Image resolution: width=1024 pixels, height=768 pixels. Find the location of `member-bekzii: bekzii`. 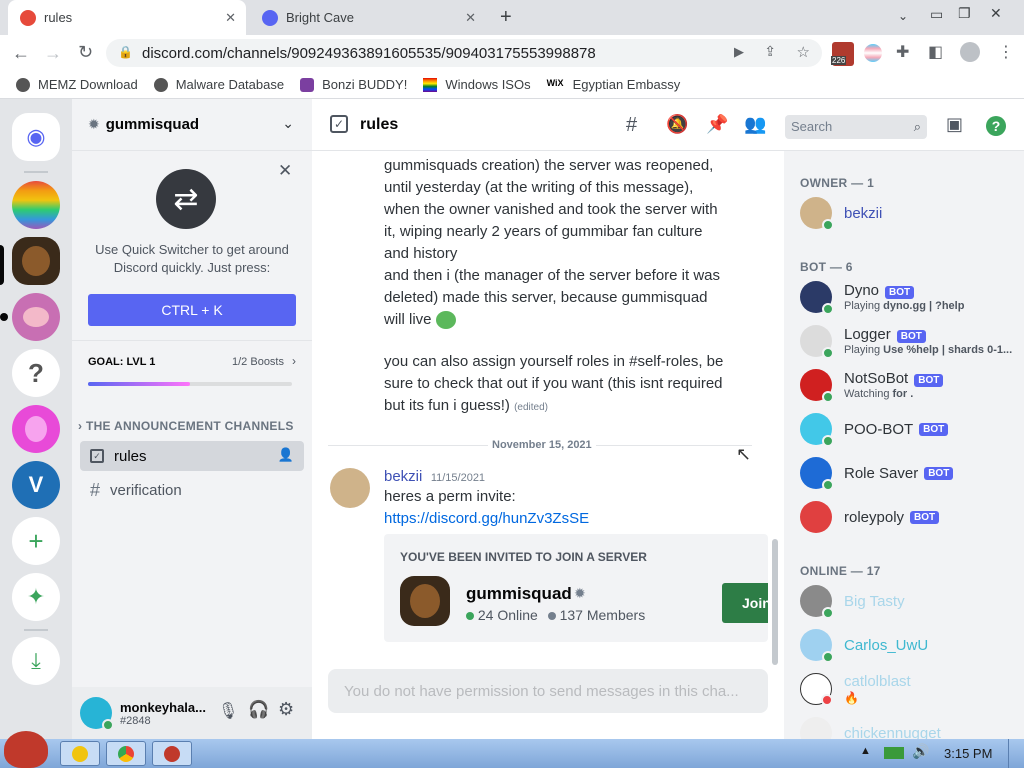

member-bekzii: bekzii is located at coordinates (841, 214).